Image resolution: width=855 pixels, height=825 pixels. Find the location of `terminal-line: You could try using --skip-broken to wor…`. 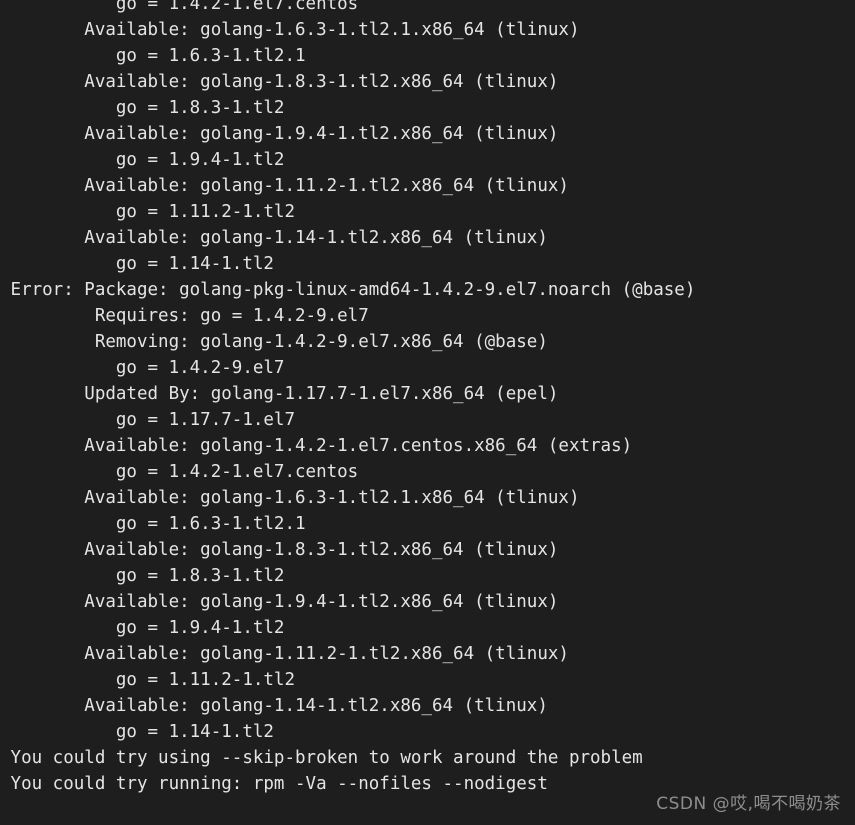

terminal-line: You could try using --skip-broken to wor… is located at coordinates (321, 758).